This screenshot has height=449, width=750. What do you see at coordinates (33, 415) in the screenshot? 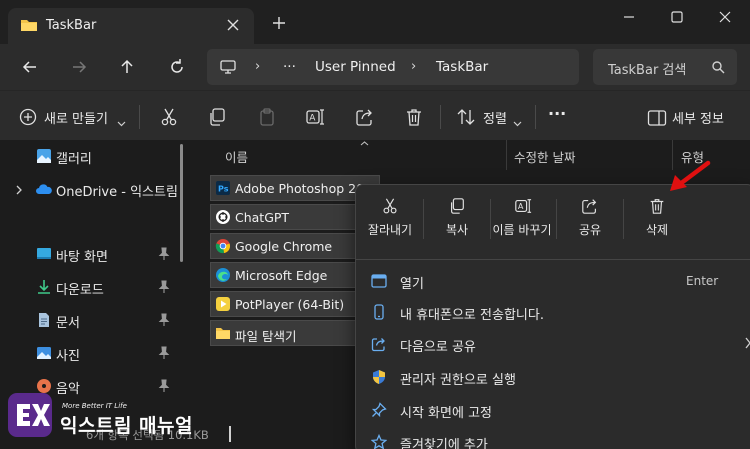
I see `brand-logo-icon` at bounding box center [33, 415].